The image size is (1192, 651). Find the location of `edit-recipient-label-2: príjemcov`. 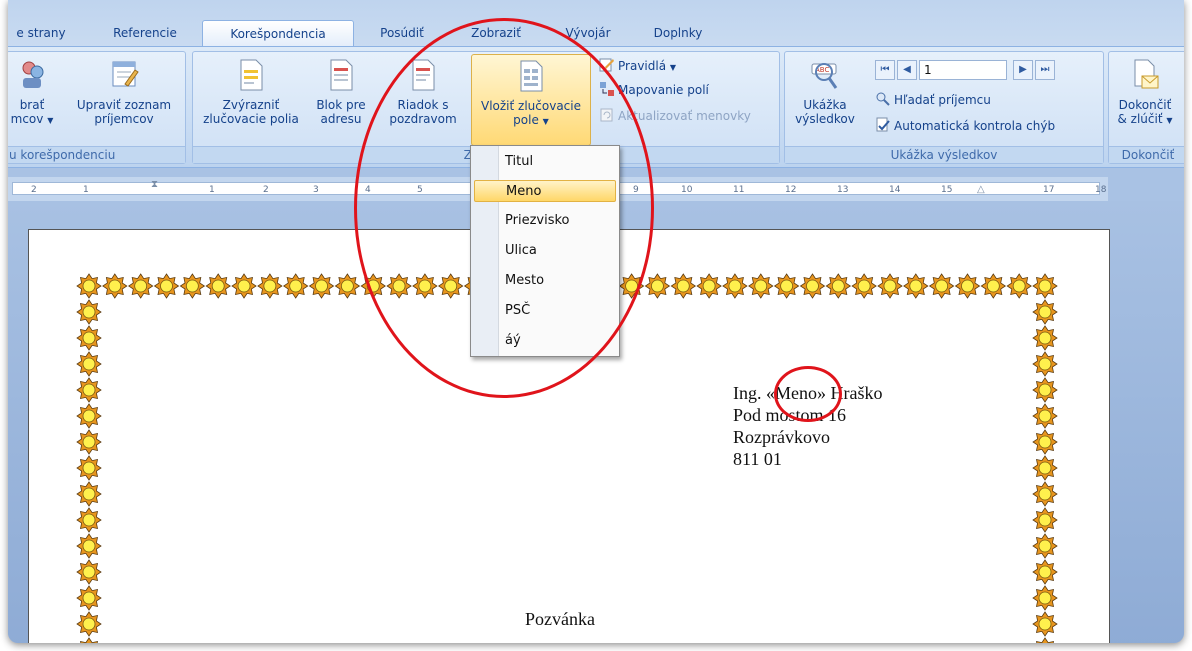

edit-recipient-label-2: príjemcov is located at coordinates (124, 119).